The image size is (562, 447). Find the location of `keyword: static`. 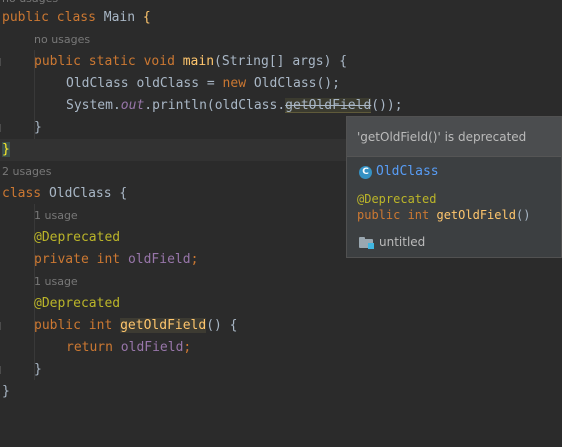

keyword: static is located at coordinates (112, 61).